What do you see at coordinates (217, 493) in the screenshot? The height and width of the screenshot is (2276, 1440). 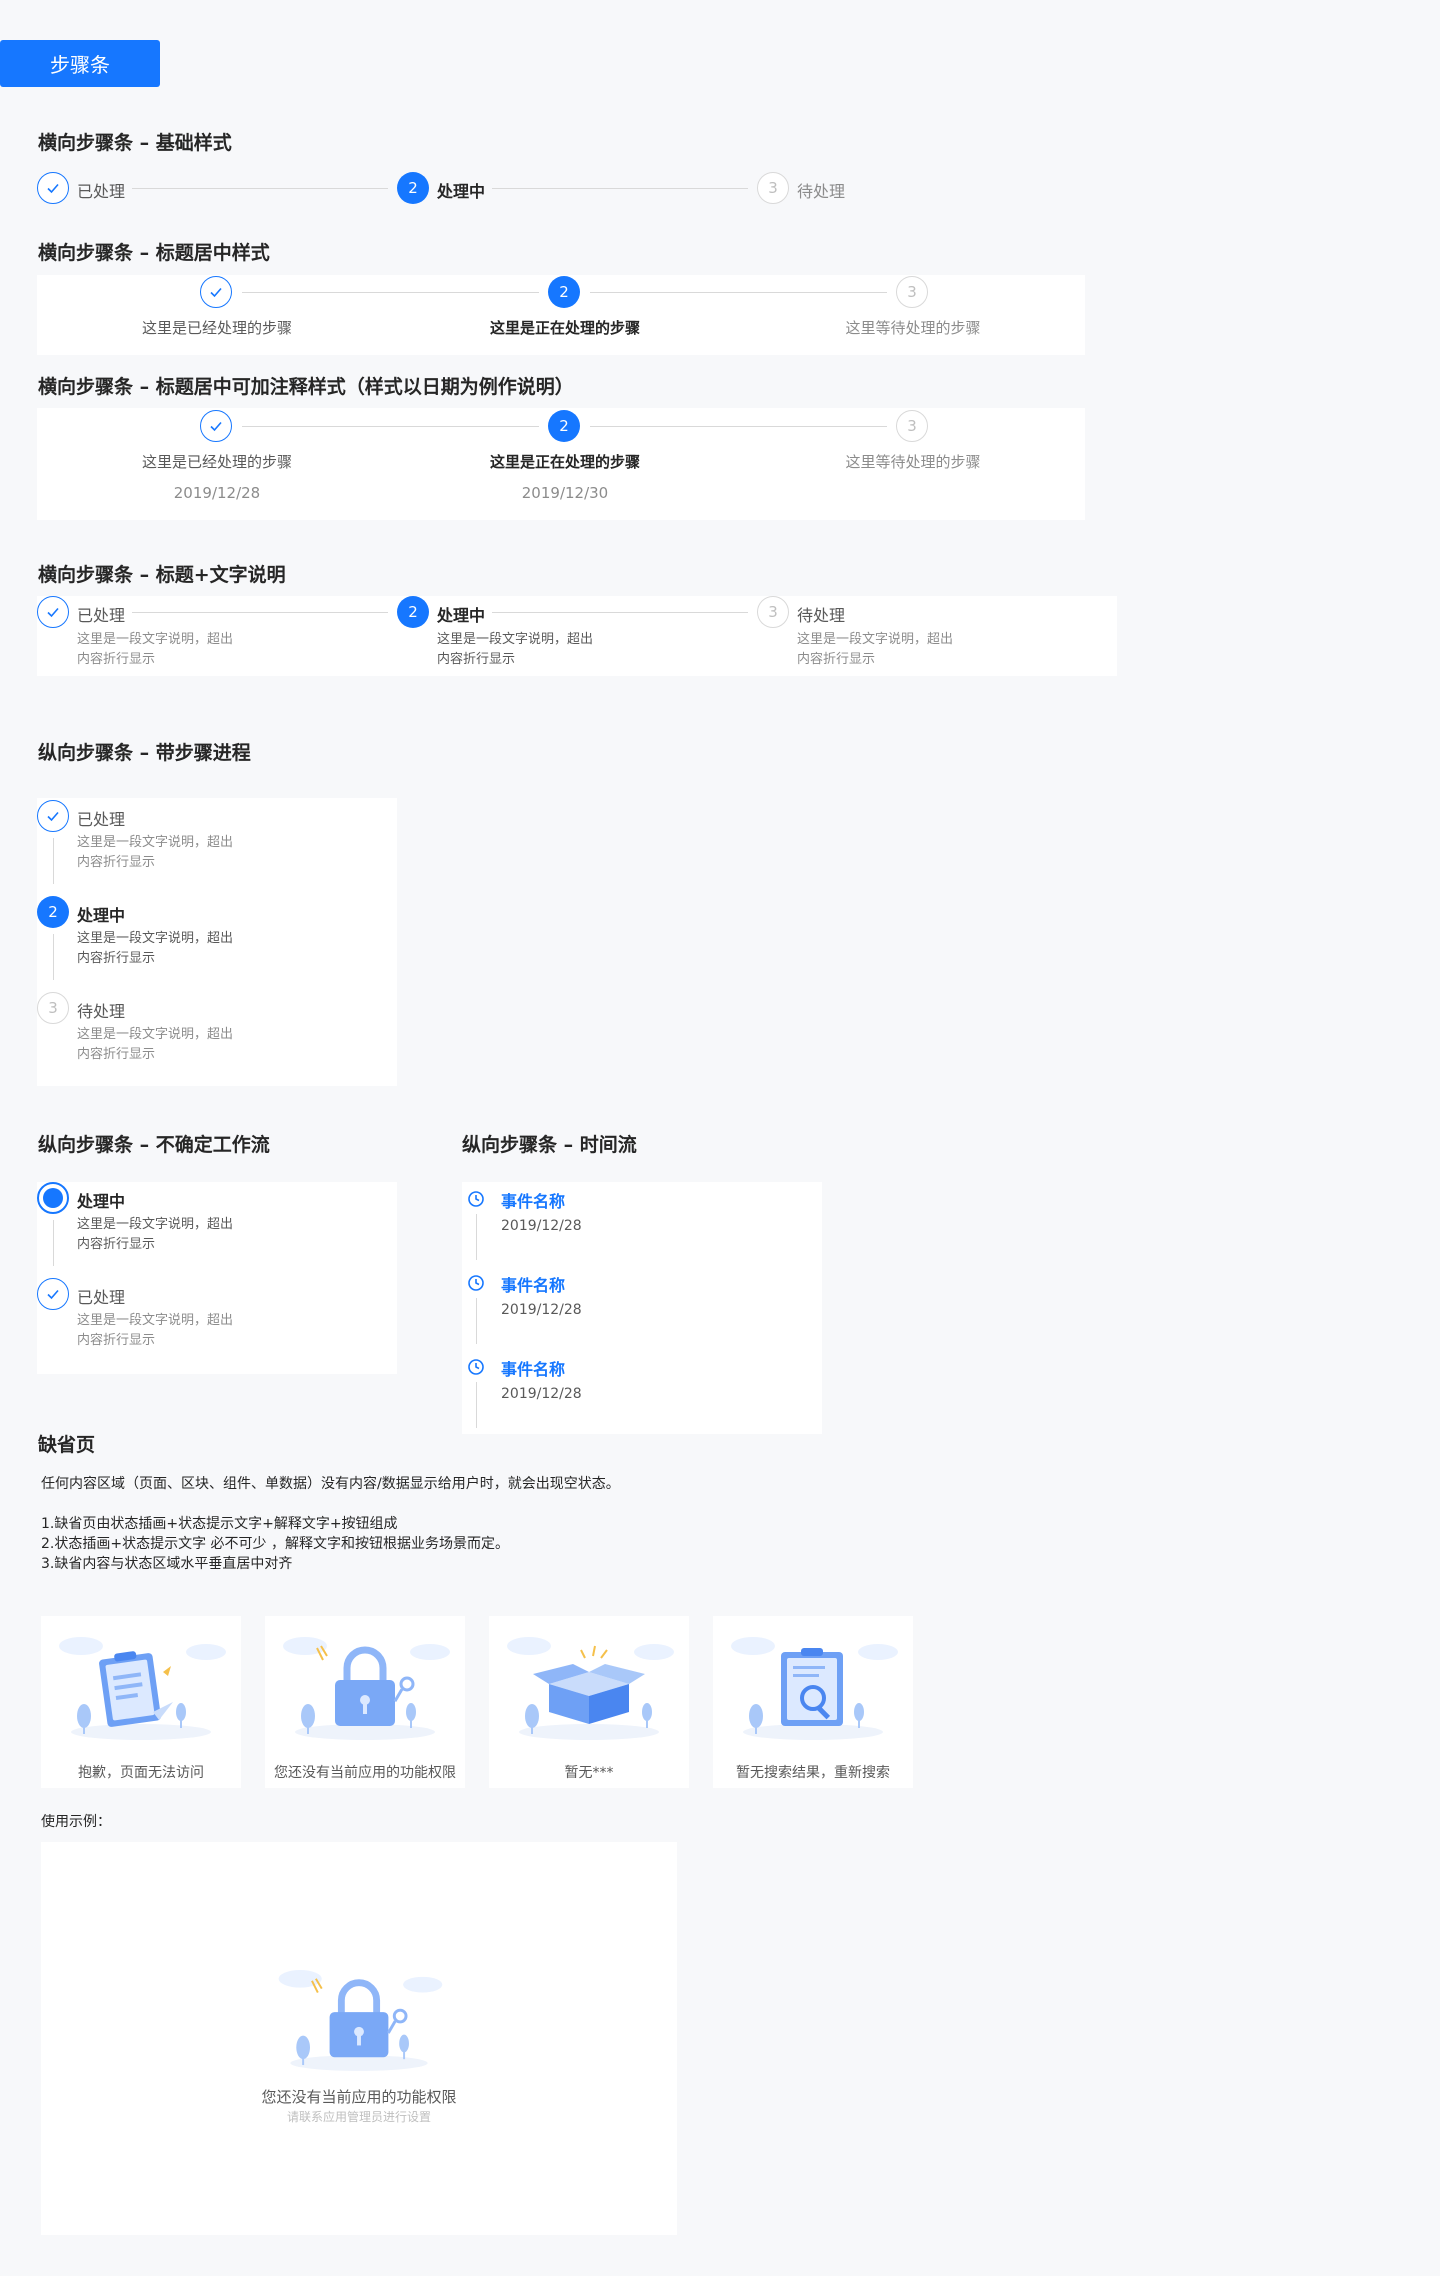 I see `step-date-done: 2019/12/28` at bounding box center [217, 493].